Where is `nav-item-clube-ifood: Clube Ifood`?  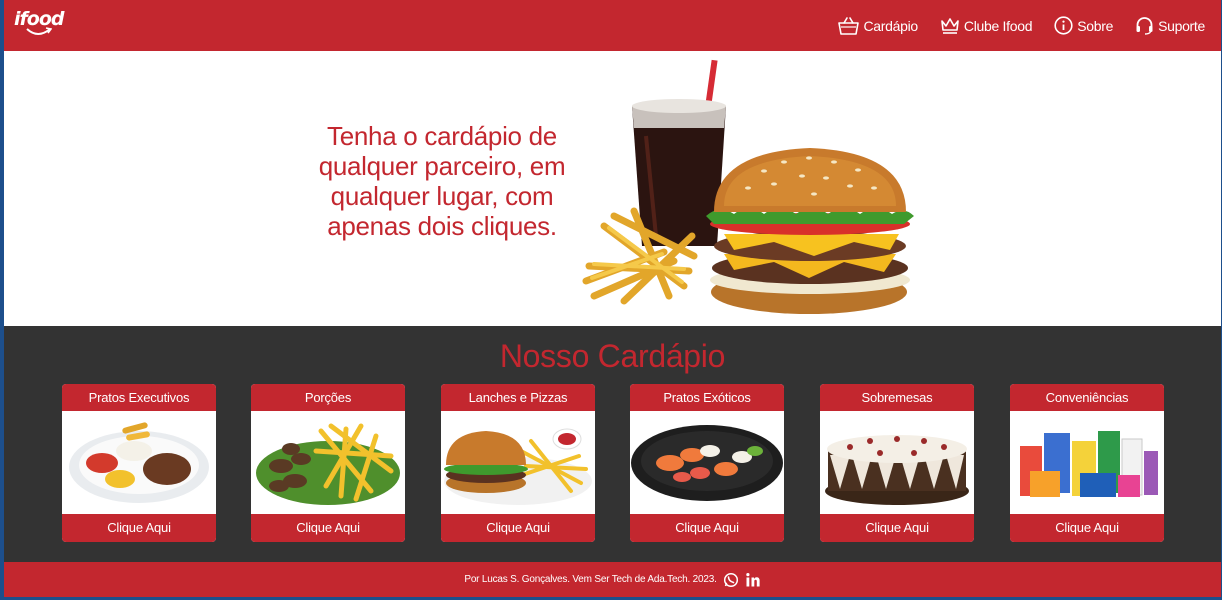 nav-item-clube-ifood: Clube Ifood is located at coordinates (986, 25).